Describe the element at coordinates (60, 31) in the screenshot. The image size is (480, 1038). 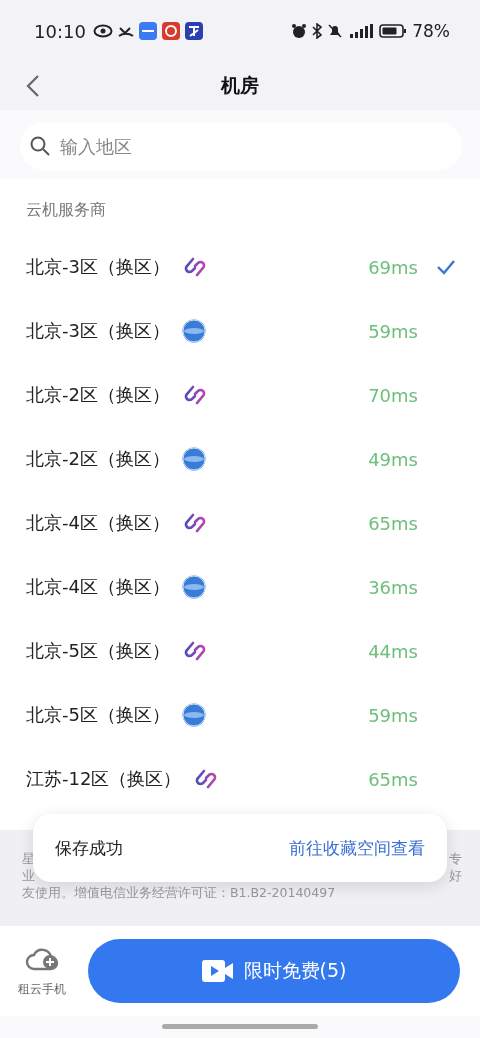
I see `status-time: 10:10` at that location.